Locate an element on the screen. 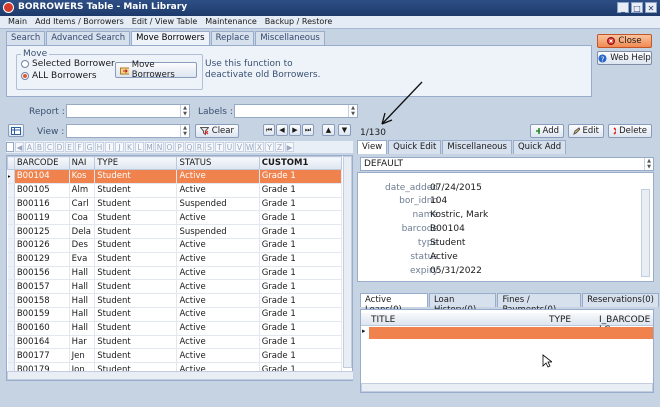 Image resolution: width=660 pixels, height=407 pixels. alpha-h: H is located at coordinates (99, 147).